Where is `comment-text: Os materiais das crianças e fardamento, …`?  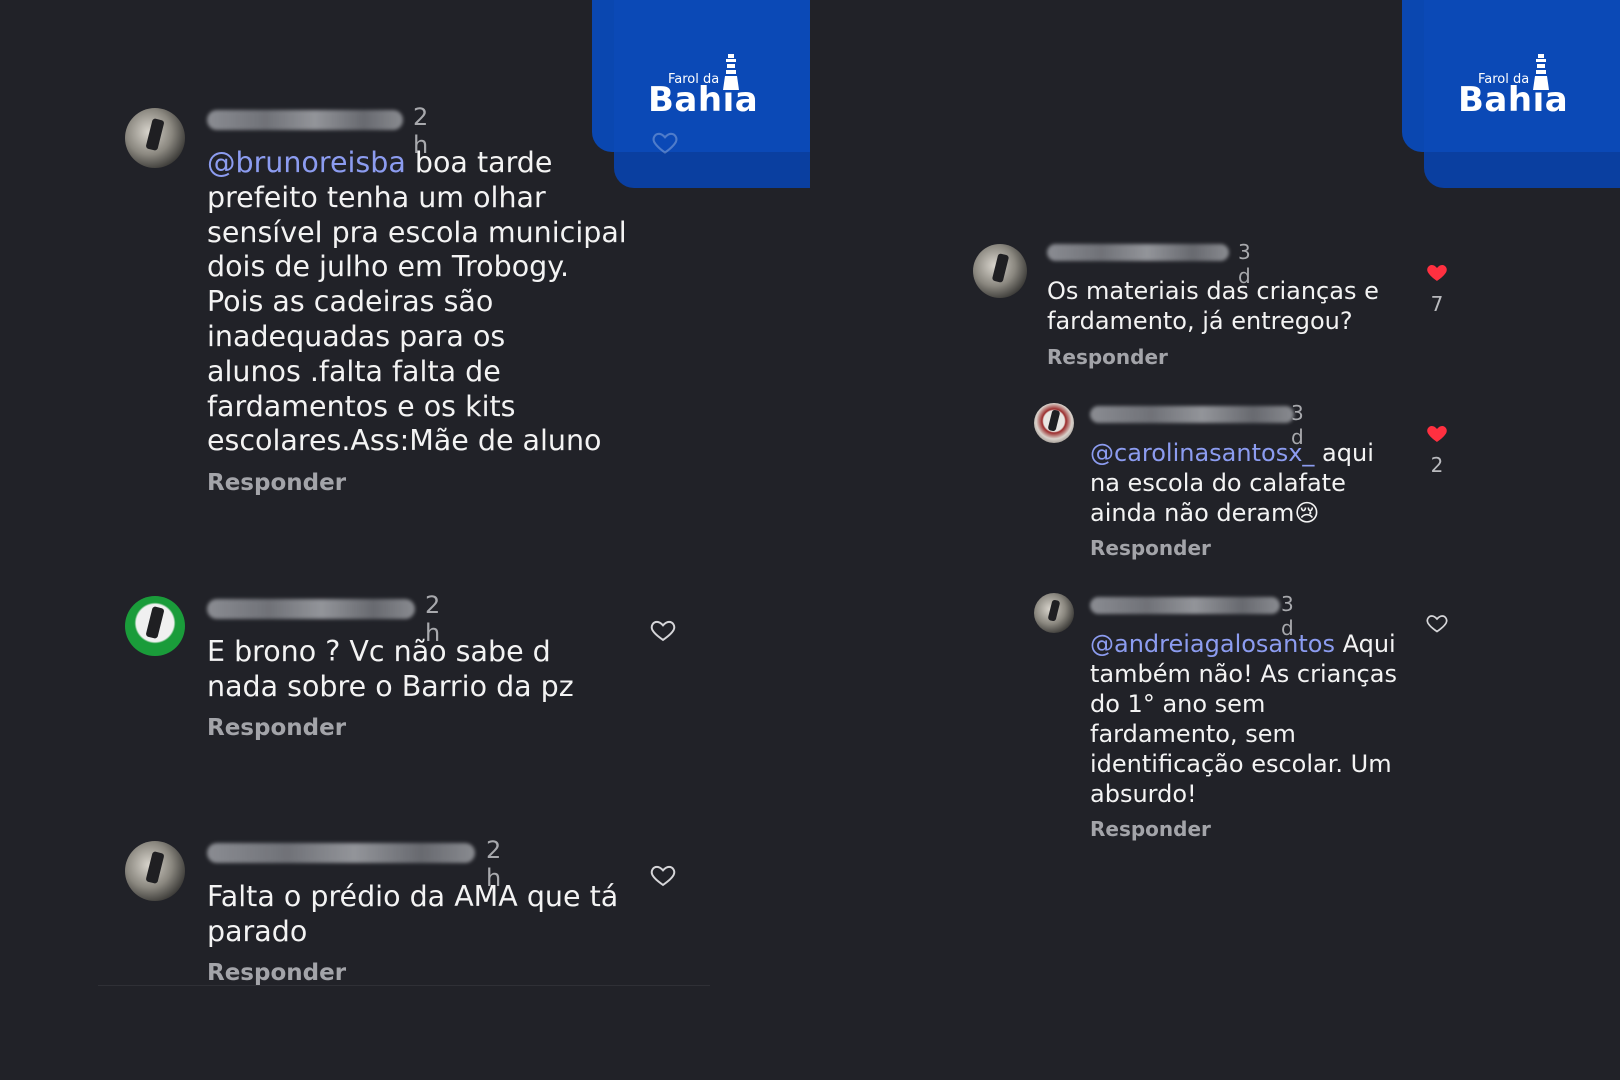
comment-text: Os materiais das crianças e fardamento, … is located at coordinates (1213, 306).